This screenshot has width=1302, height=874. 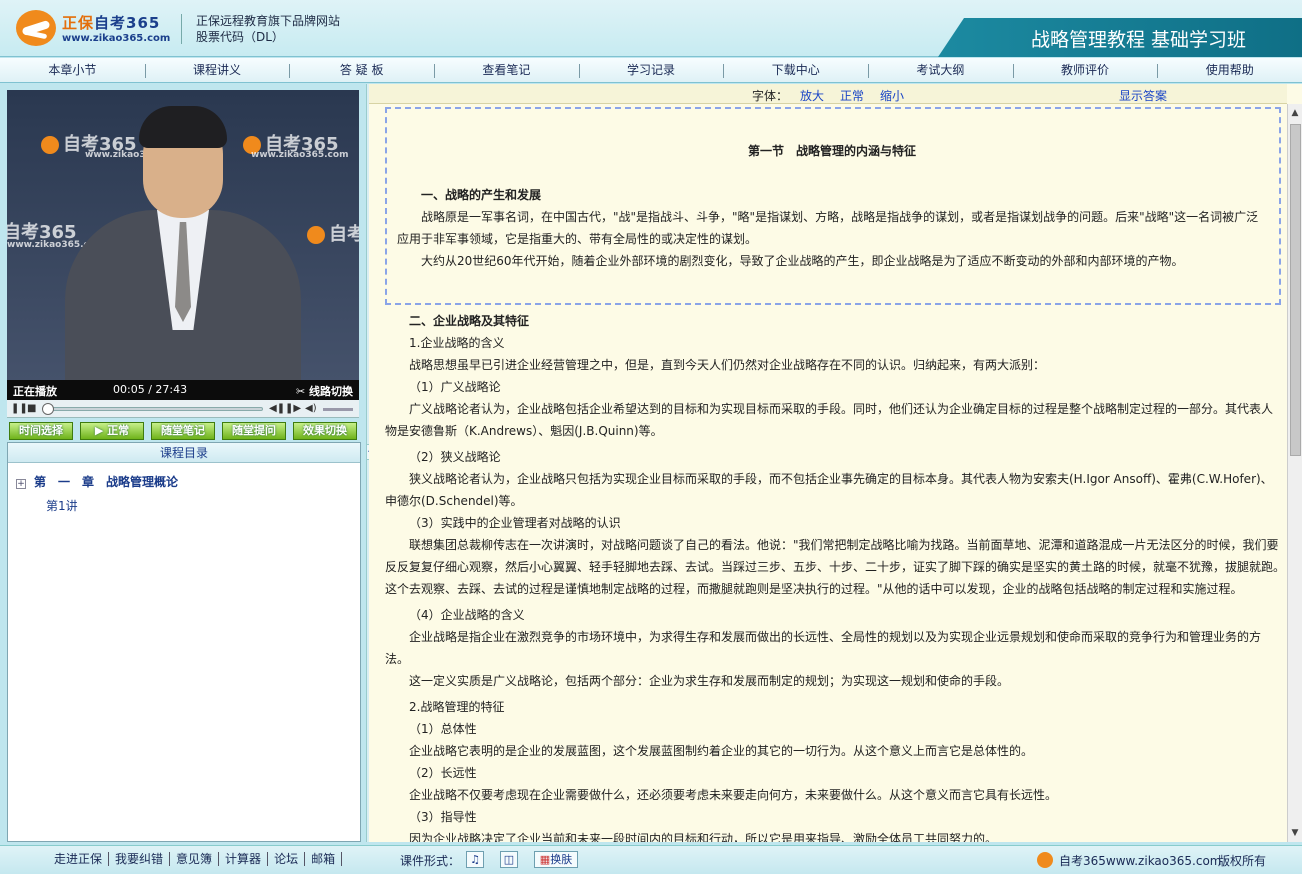 What do you see at coordinates (1085, 70) in the screenshot?
I see `nav-teacher-review: 教师评价` at bounding box center [1085, 70].